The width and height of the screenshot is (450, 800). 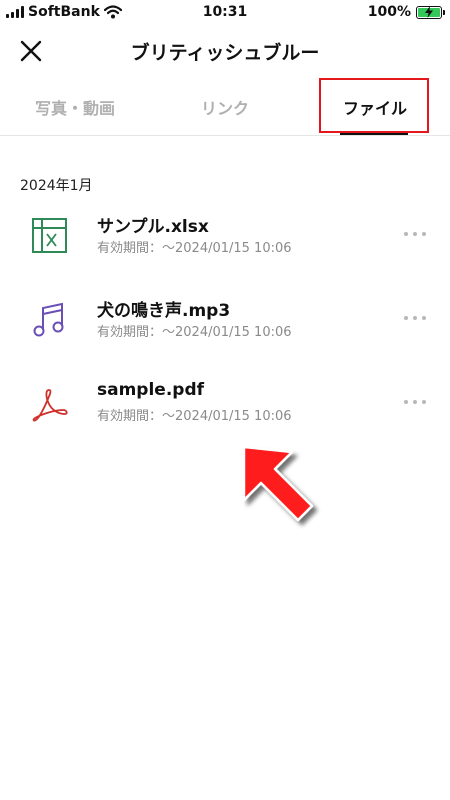 What do you see at coordinates (75, 107) in the screenshot?
I see `tab-photos-videos: 写真・動画` at bounding box center [75, 107].